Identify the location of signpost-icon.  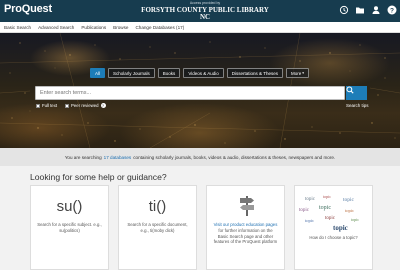
(247, 206).